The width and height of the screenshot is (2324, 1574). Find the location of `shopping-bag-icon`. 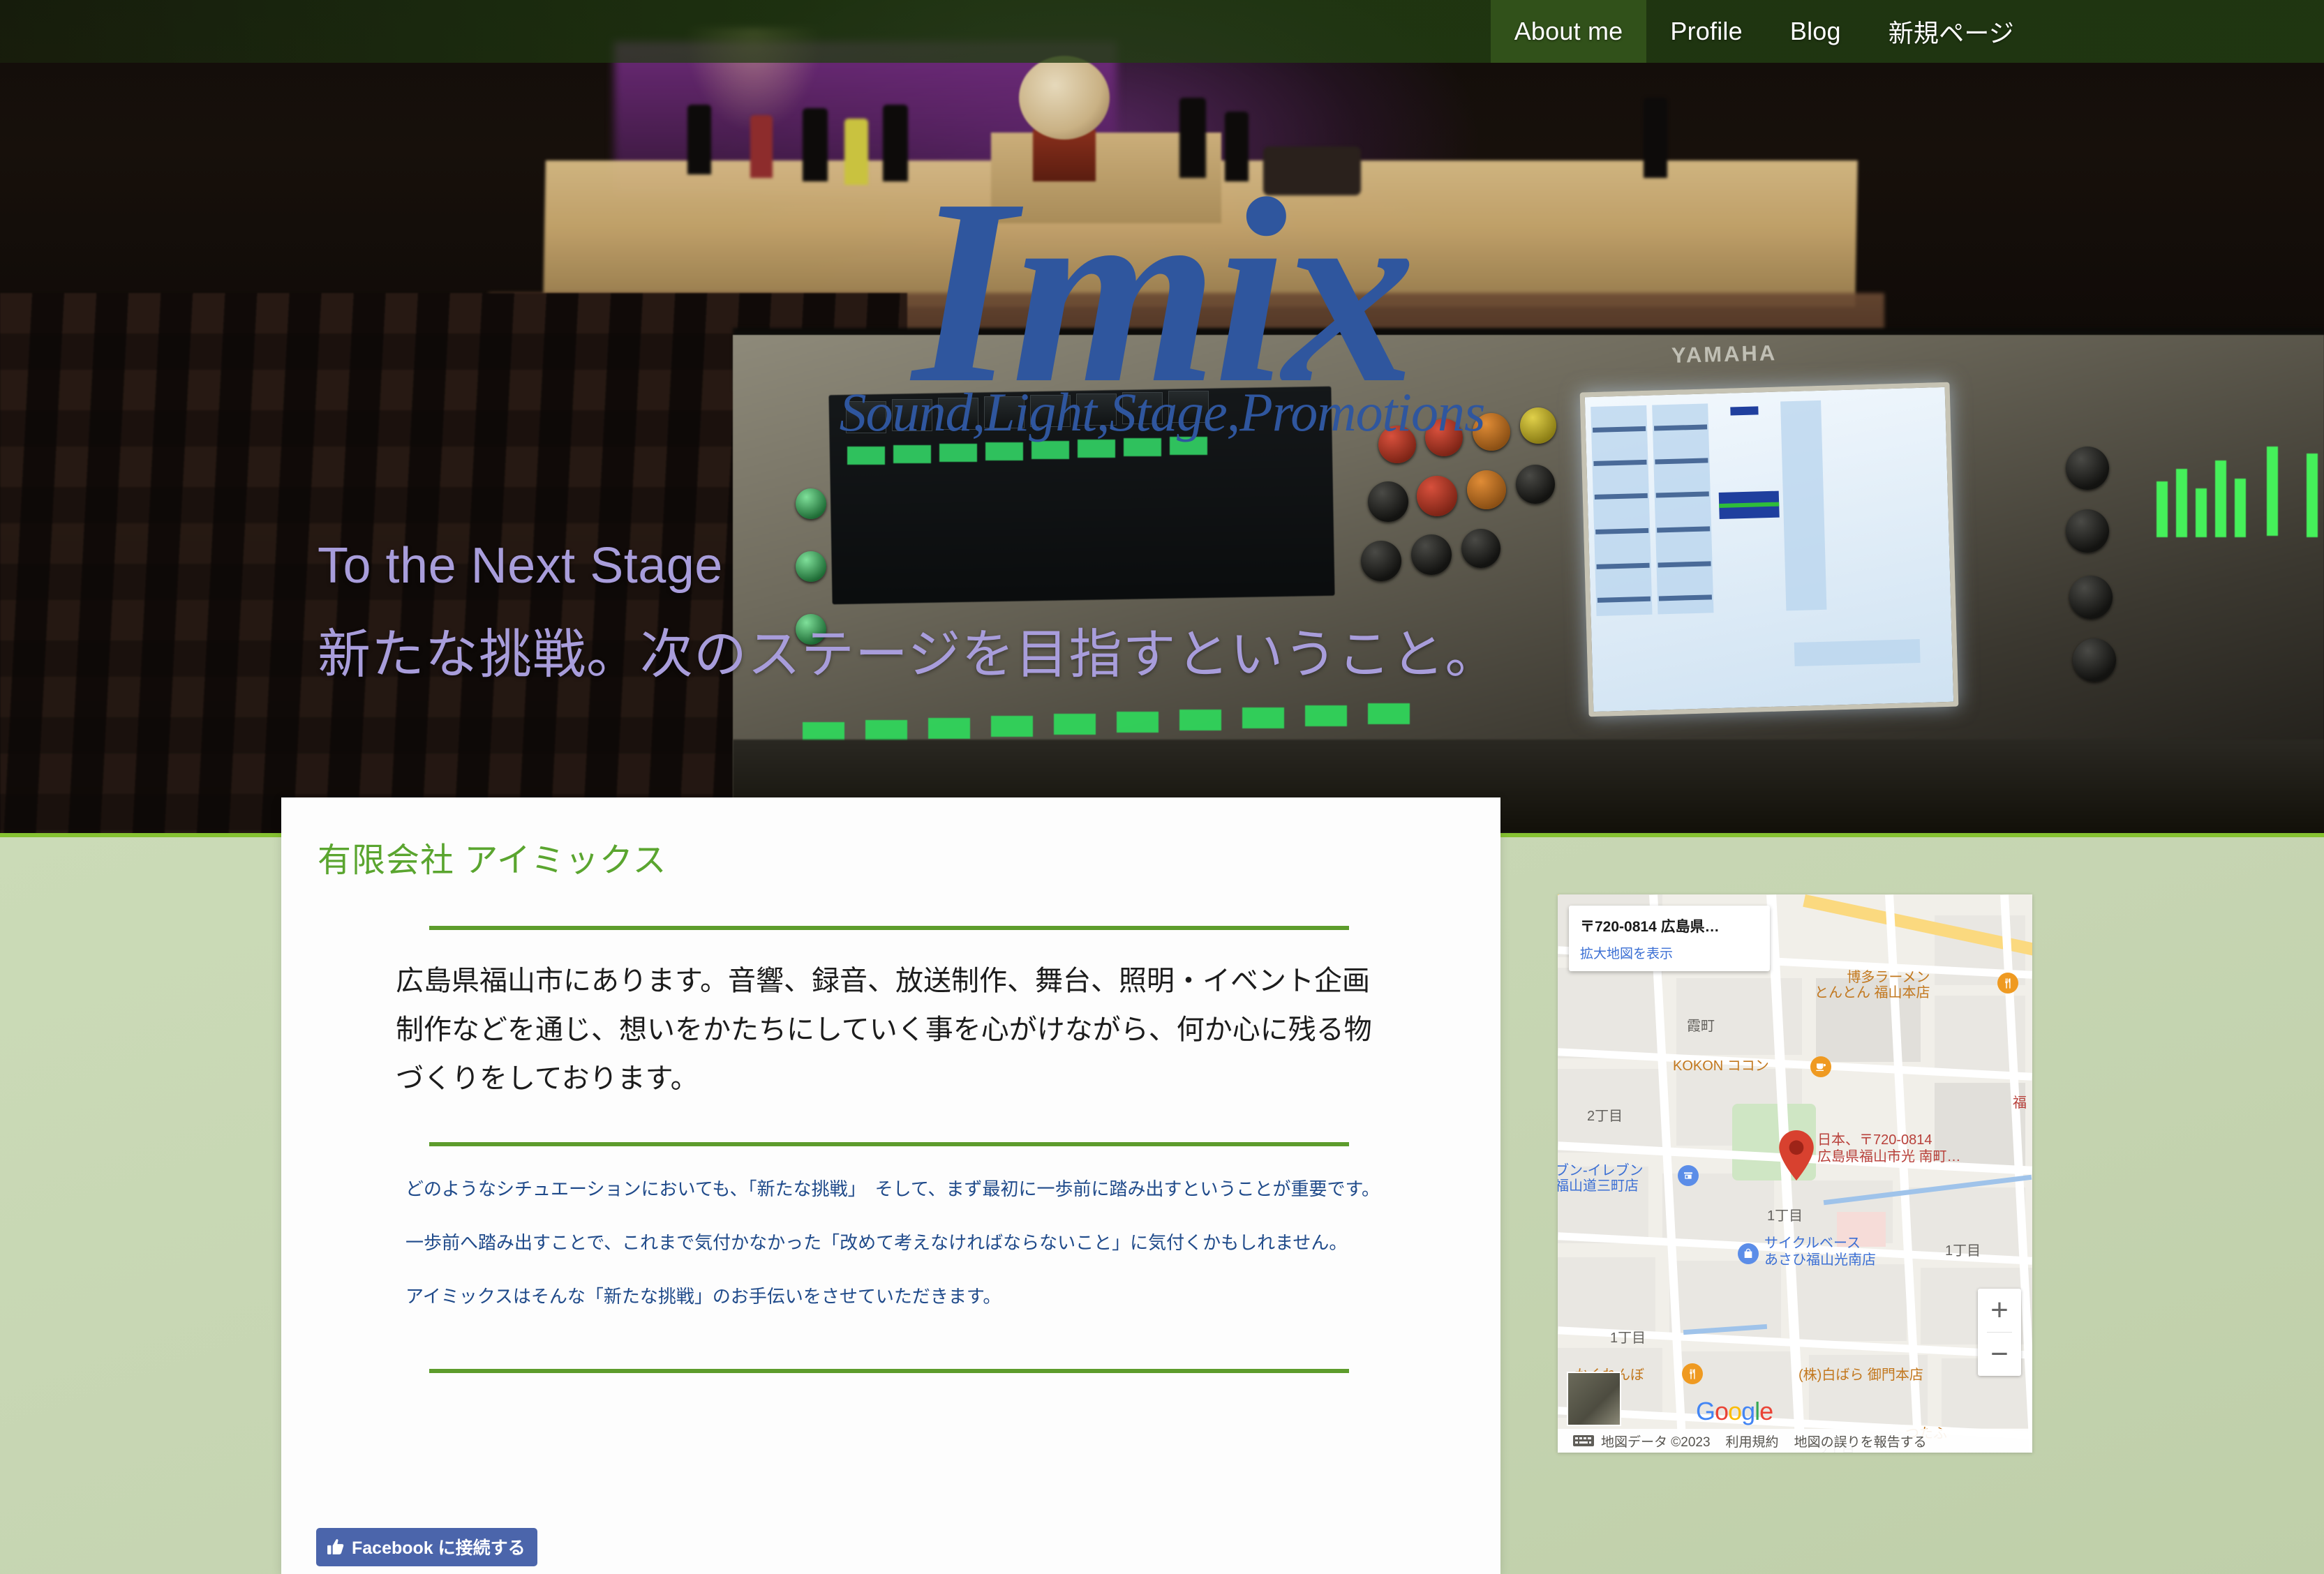

shopping-bag-icon is located at coordinates (1748, 1253).